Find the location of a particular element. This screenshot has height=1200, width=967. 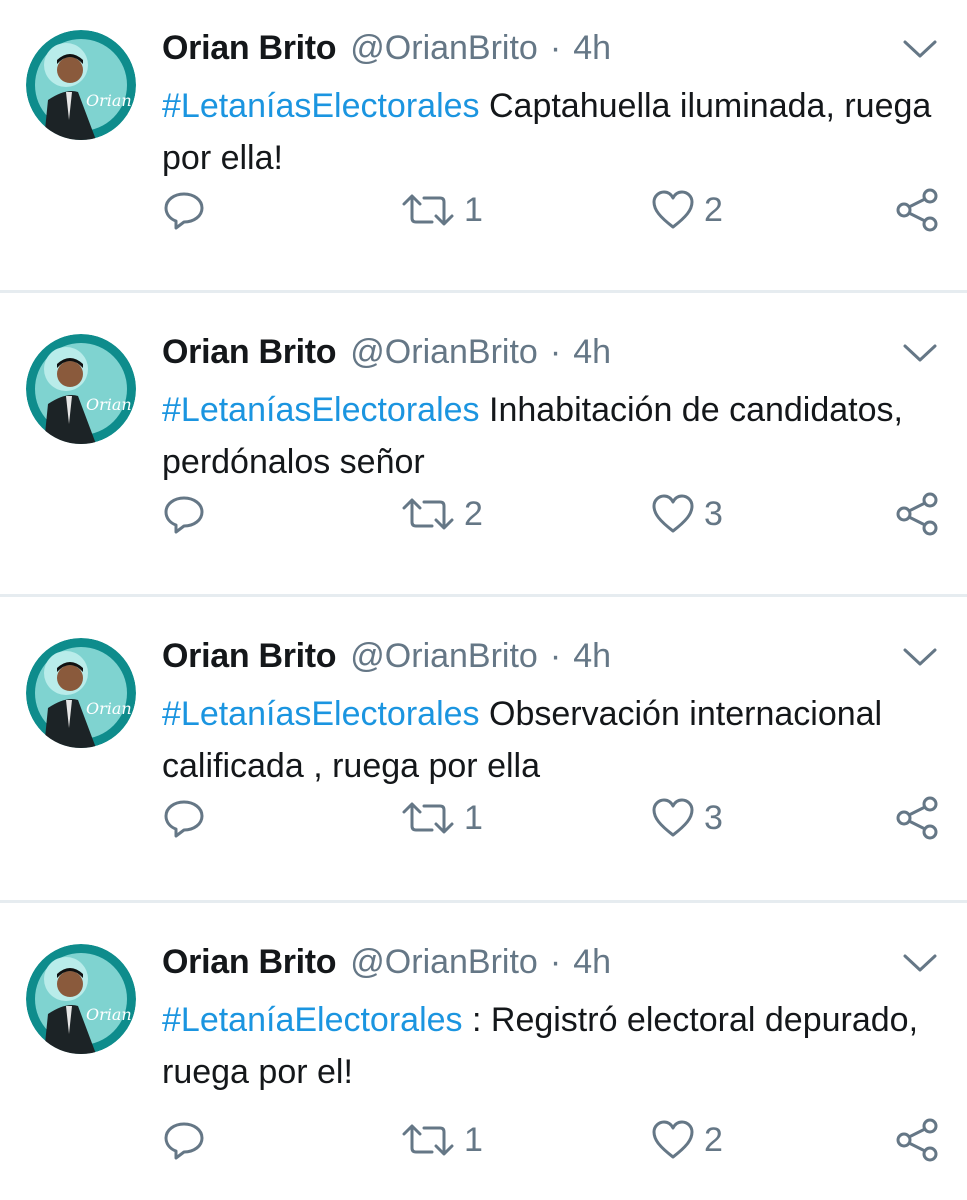

retweet-count: 2 is located at coordinates (473, 513).